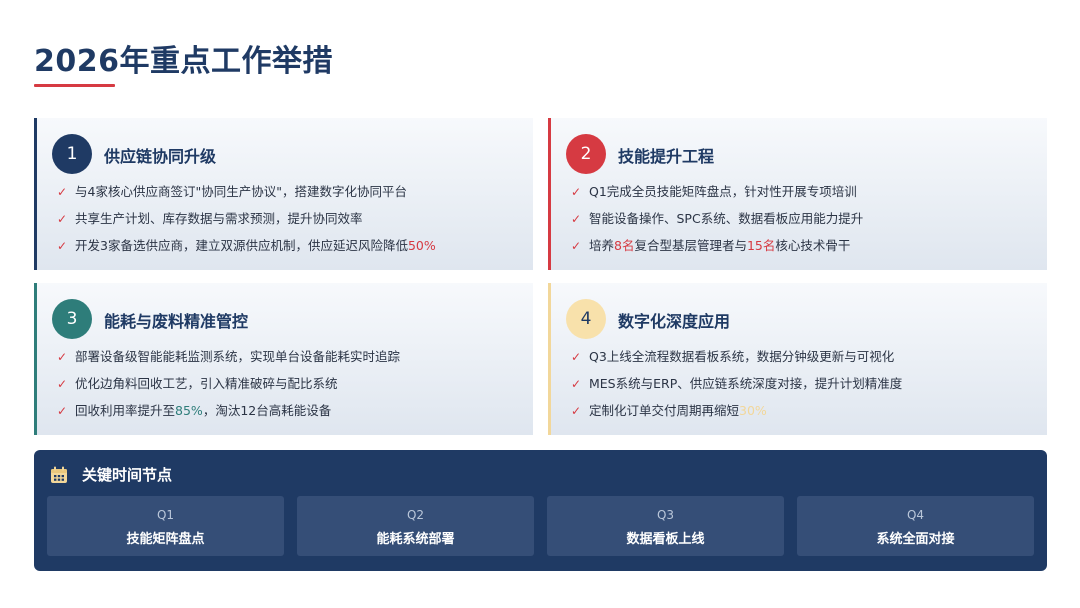 This screenshot has height=608, width=1080. I want to click on list-item: ✓ 开发3家备选供应商，建立双源供应机制，供应延迟风险降低50%, so click(291, 251).